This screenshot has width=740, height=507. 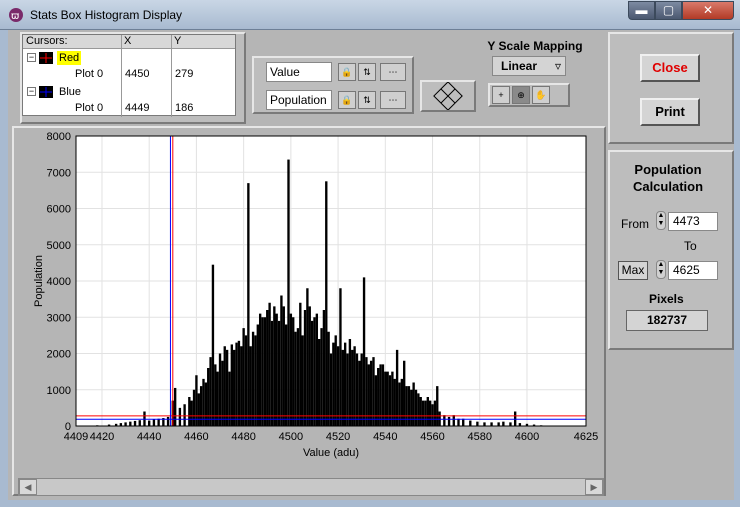 I want to click on x-tick-label: 4580, so click(x=480, y=437).